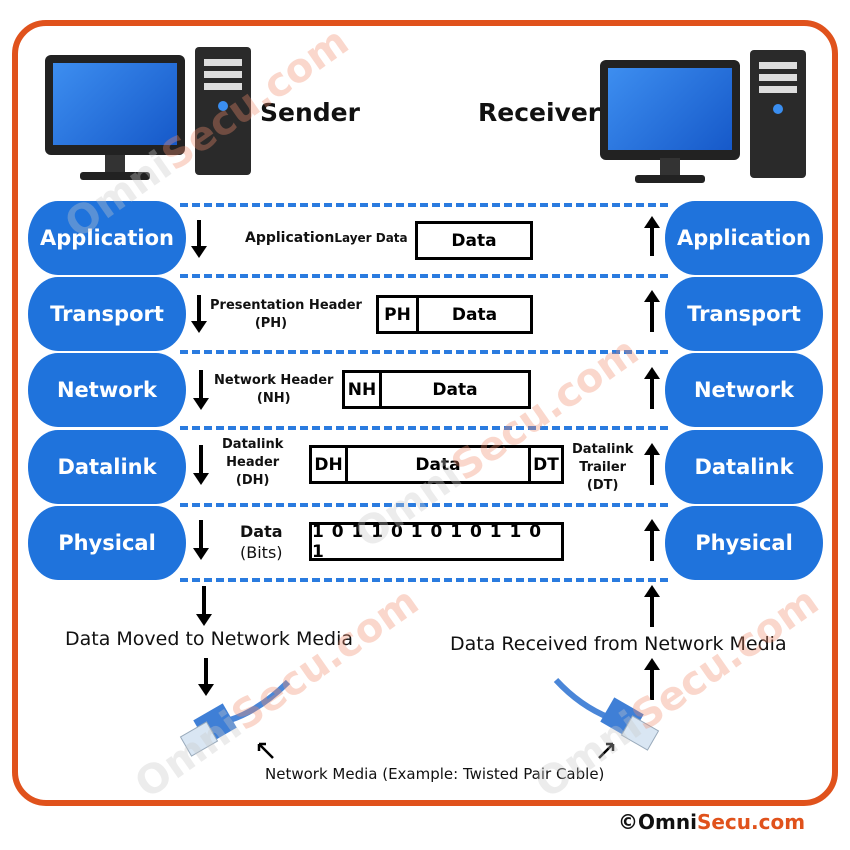  What do you see at coordinates (427, 541) in the screenshot?
I see `bits-cell: 1 0 1 1 0 1 0 1 0 1 1 0 1` at bounding box center [427, 541].